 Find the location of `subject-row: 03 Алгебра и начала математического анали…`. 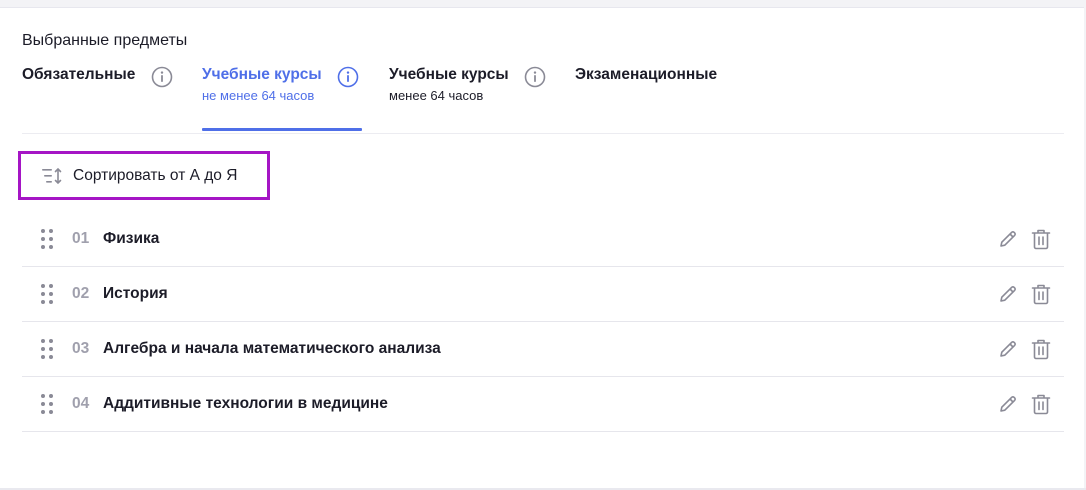

subject-row: 03 Алгебра и начала математического анали… is located at coordinates (543, 349).